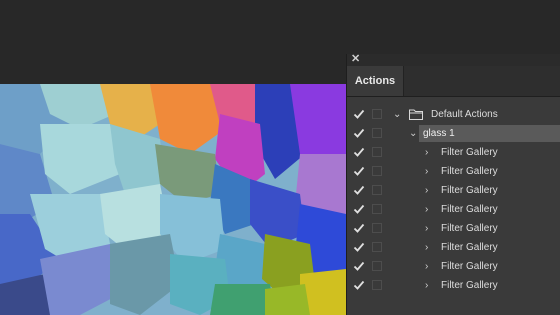 The height and width of the screenshot is (315, 560). Describe the element at coordinates (416, 114) in the screenshot. I see `folder-icon` at that location.